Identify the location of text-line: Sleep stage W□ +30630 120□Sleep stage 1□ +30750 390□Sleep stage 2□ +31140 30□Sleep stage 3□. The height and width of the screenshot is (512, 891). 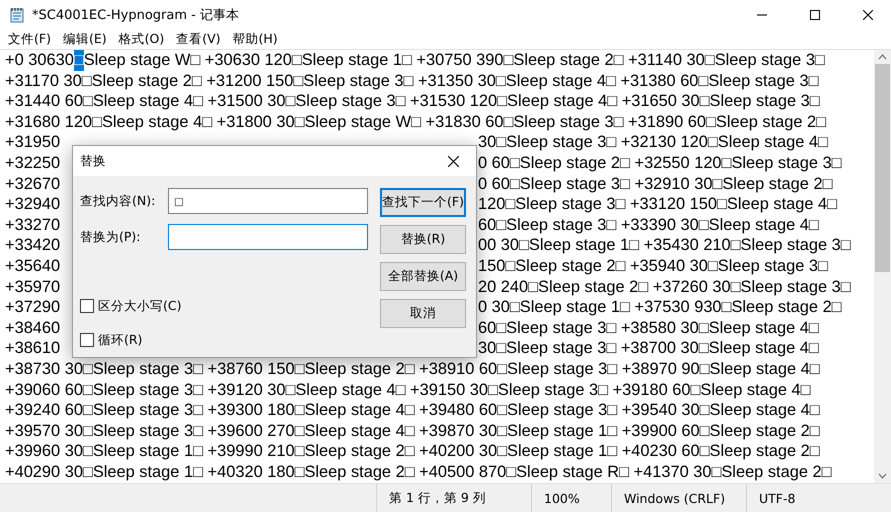
(454, 60).